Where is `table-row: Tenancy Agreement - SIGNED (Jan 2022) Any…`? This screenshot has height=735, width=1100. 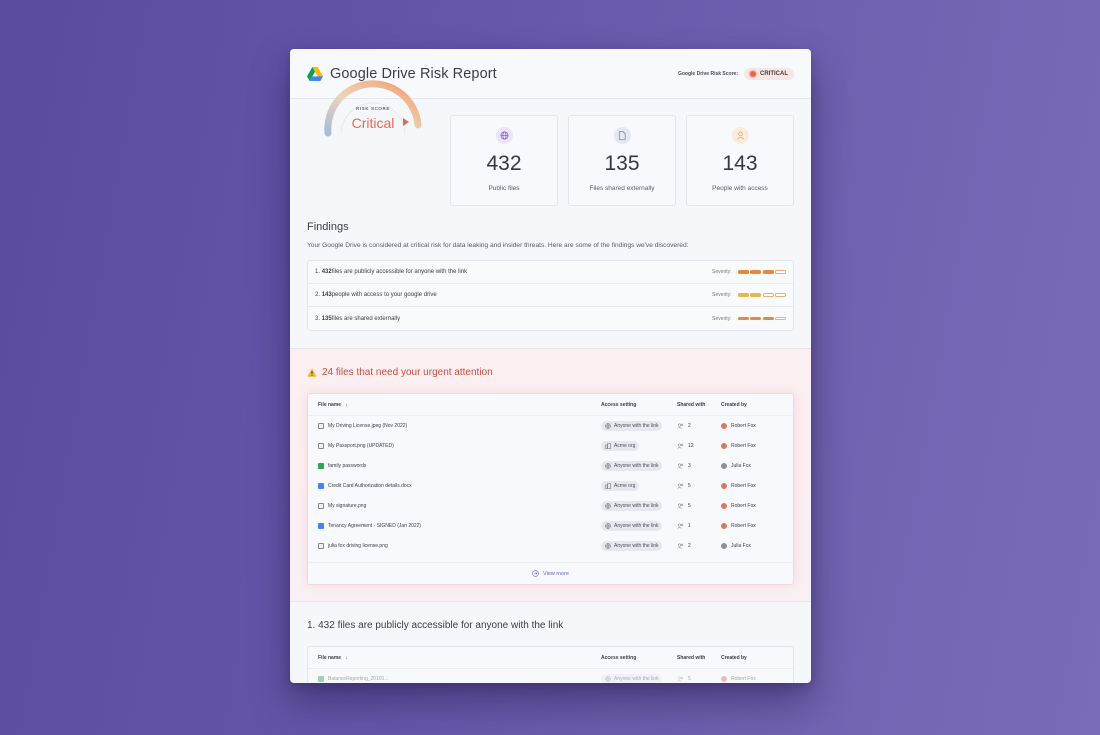 table-row: Tenancy Agreement - SIGNED (Jan 2022) Any… is located at coordinates (550, 526).